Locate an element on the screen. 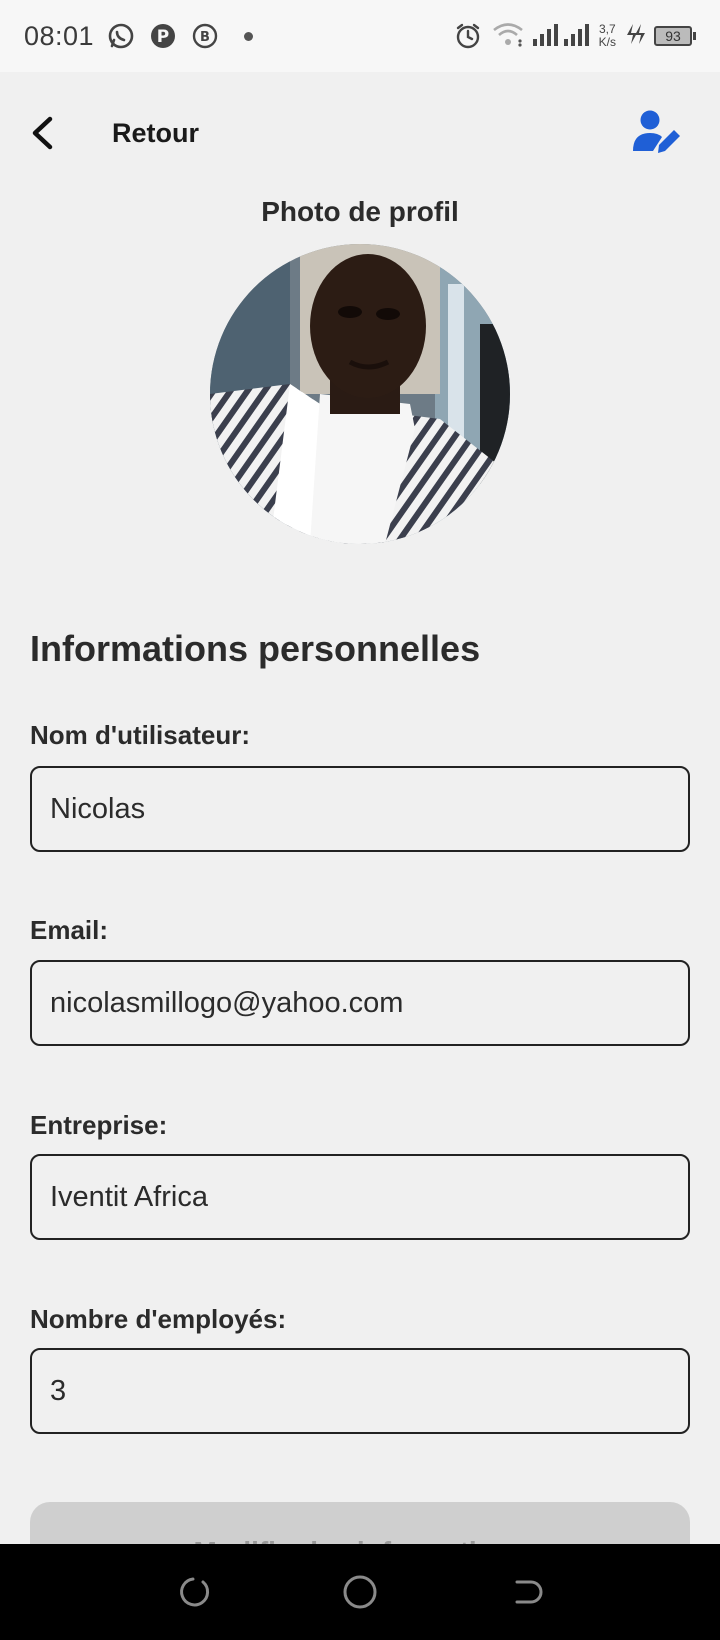  back-label: Retour is located at coordinates (155, 133).